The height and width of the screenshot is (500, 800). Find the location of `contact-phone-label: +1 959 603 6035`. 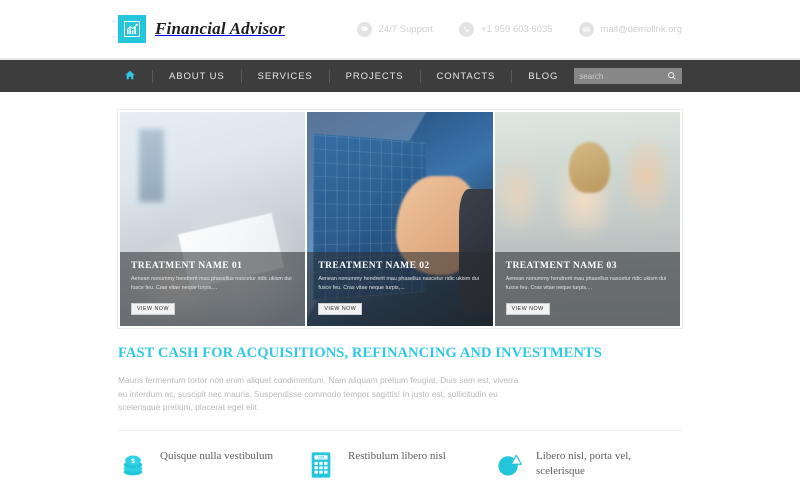

contact-phone-label: +1 959 603 6035 is located at coordinates (516, 29).